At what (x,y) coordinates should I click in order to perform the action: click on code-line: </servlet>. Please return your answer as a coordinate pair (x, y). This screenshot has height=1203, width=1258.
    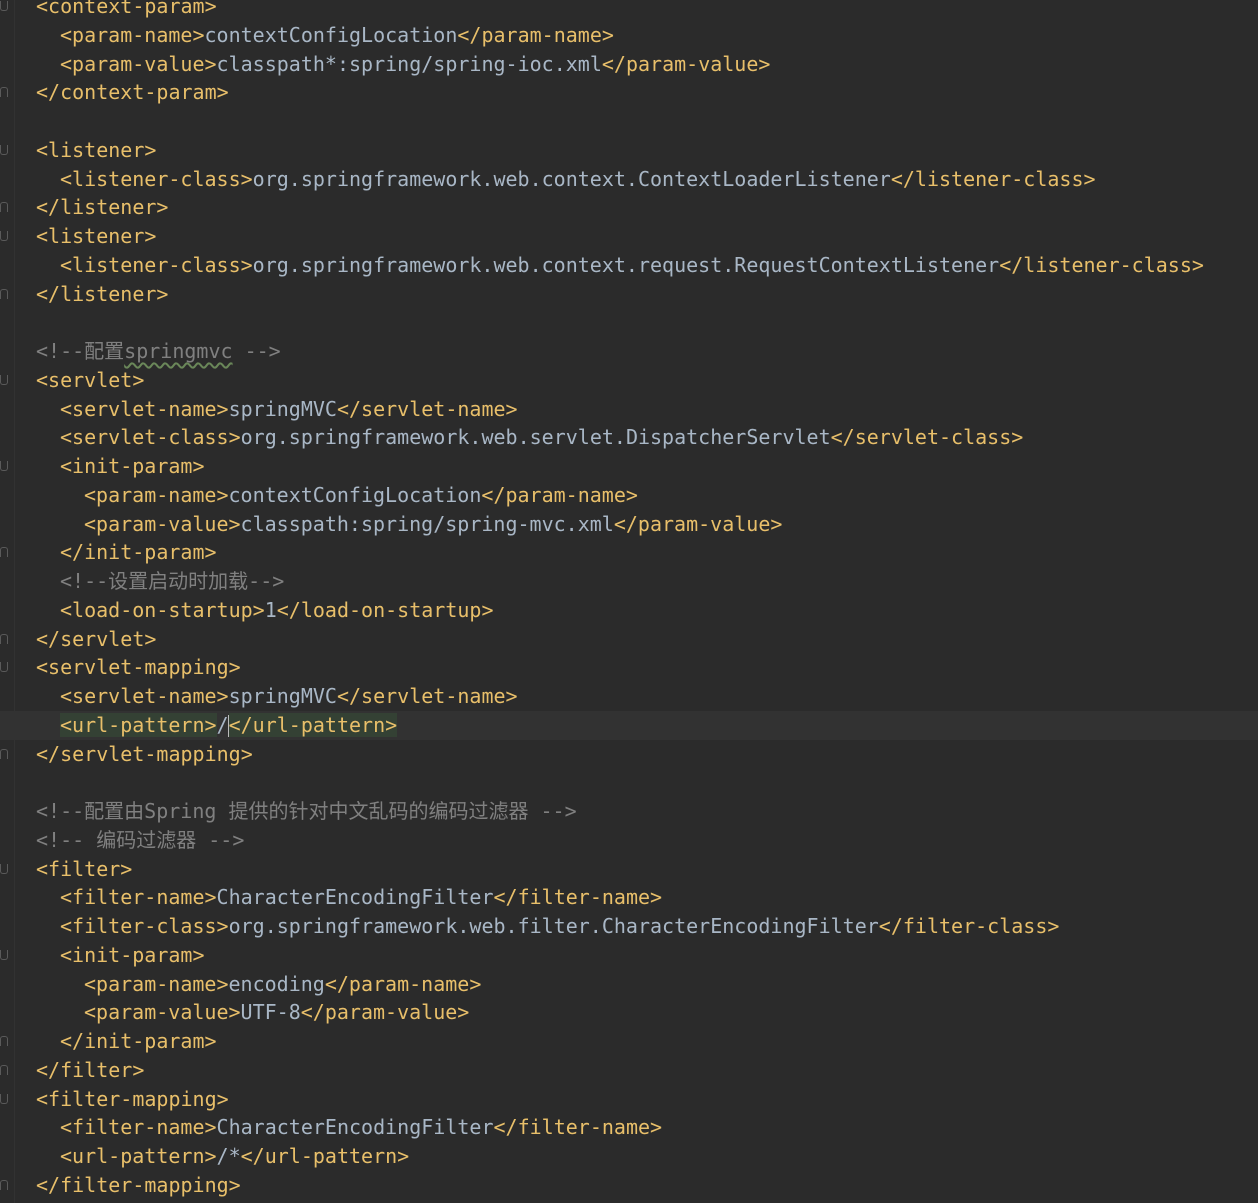
    Looking at the image, I should click on (629, 639).